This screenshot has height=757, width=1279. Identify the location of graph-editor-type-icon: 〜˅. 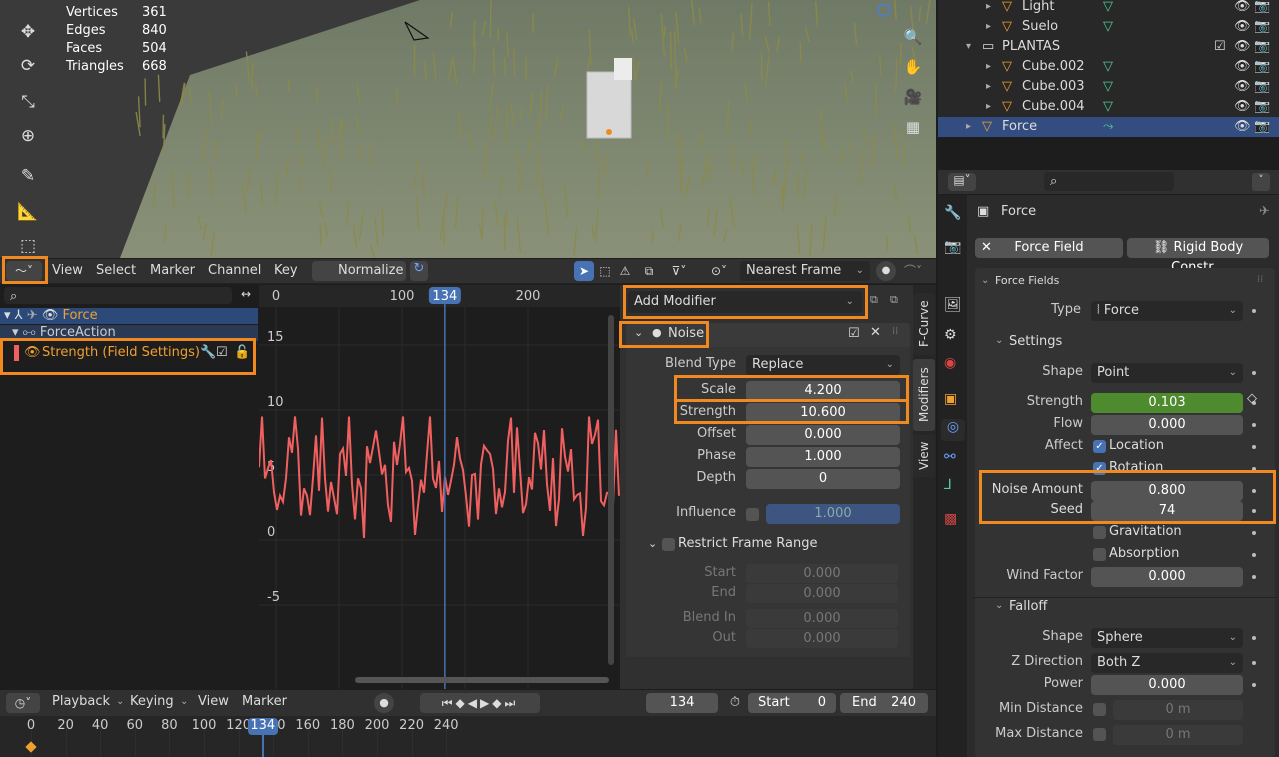
(24, 271).